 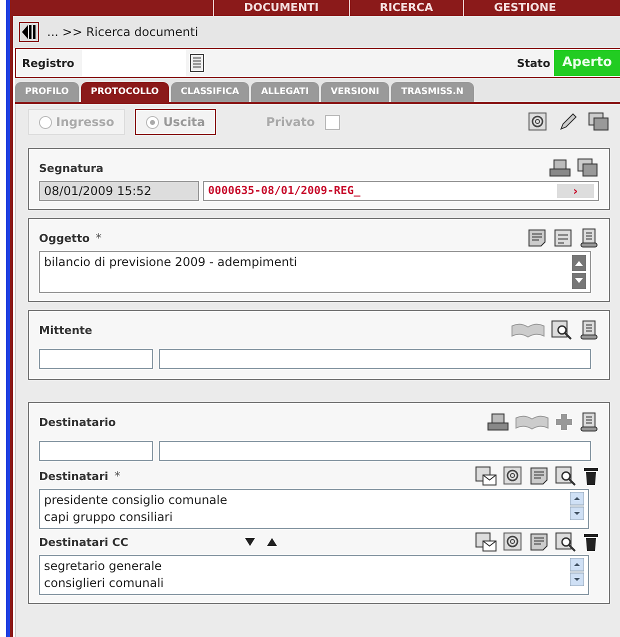 I want to click on down-arrow-icon, so click(x=250, y=542).